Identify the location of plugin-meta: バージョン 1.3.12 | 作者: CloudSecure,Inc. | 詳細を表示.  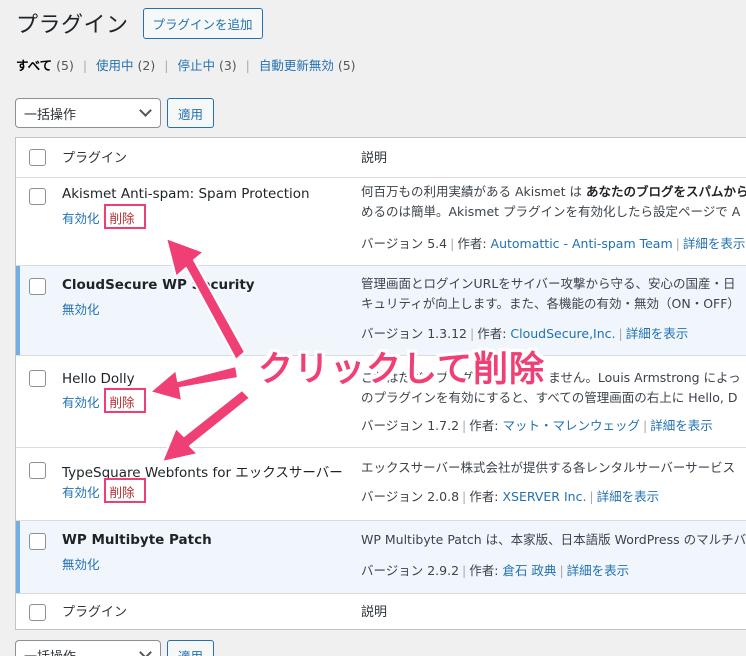
(525, 333).